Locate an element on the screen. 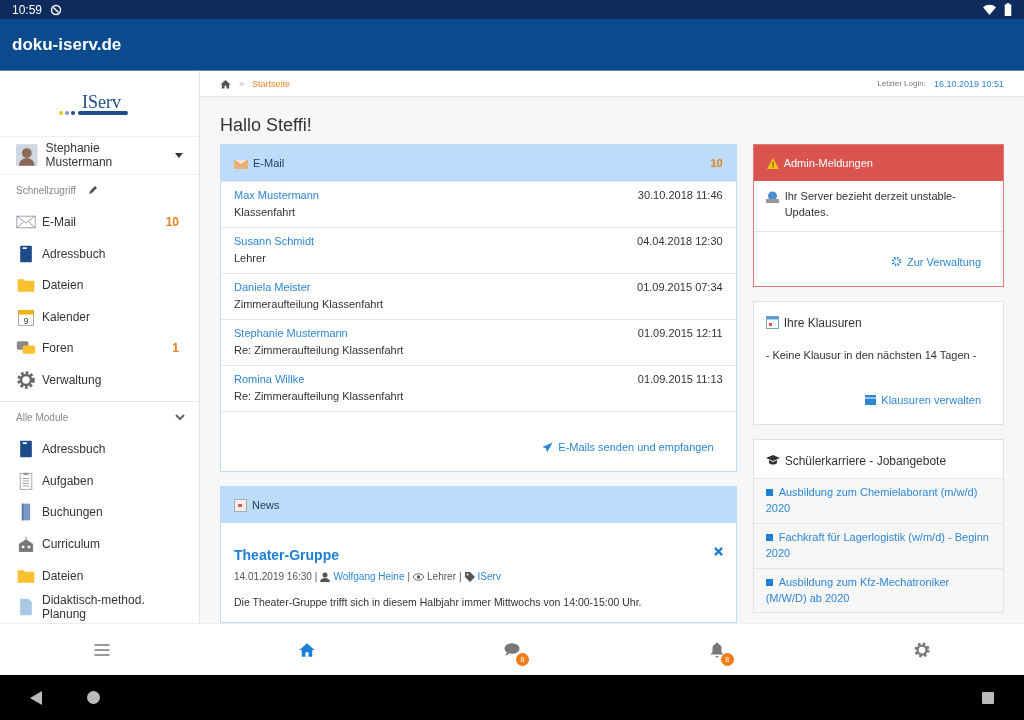 This screenshot has width=1024, height=720. exams-link: Klausuren verwalten is located at coordinates (923, 399).